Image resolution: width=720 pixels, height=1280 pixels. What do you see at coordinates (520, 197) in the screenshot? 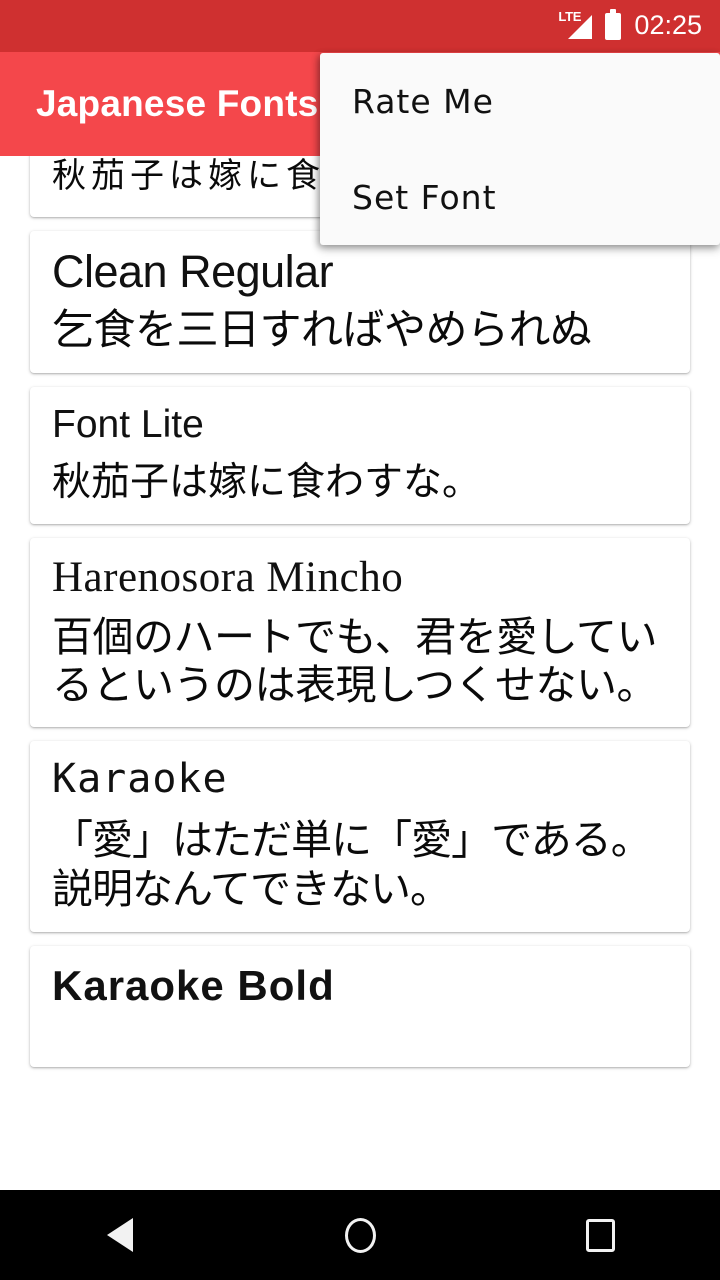
I see `menu-item-set-font: Set Font` at bounding box center [520, 197].